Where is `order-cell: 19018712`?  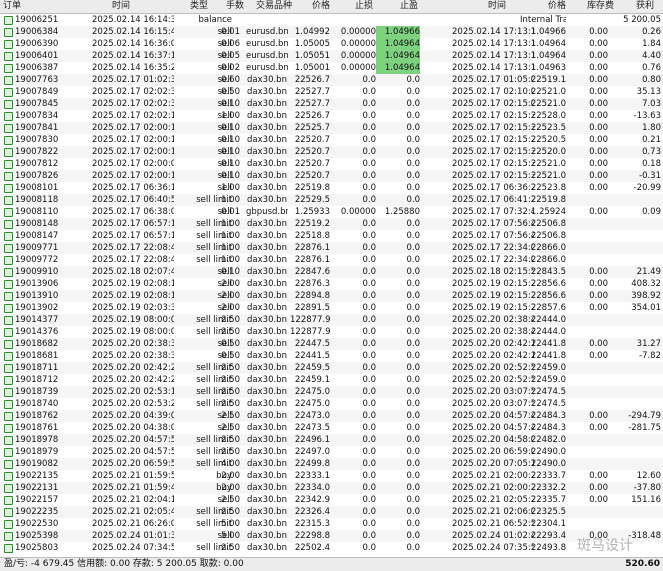 order-cell: 19018712 is located at coordinates (37, 380).